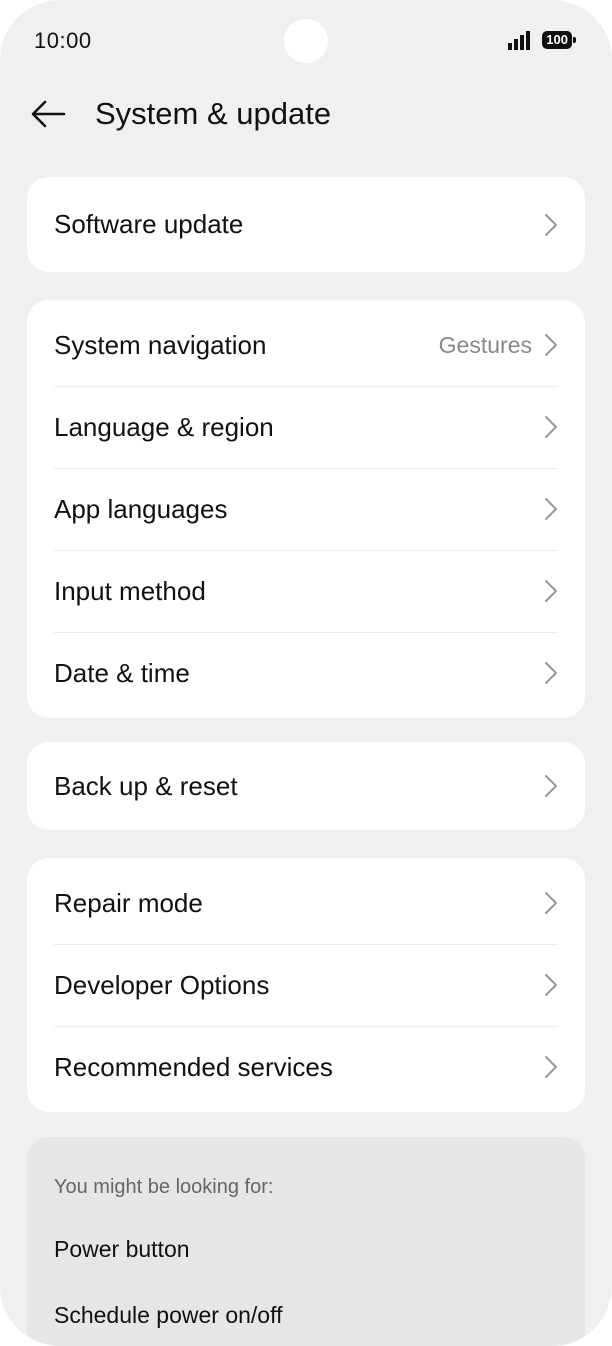  Describe the element at coordinates (168, 1315) in the screenshot. I see `suggestion-schedule-power: Schedule power on/off` at that location.